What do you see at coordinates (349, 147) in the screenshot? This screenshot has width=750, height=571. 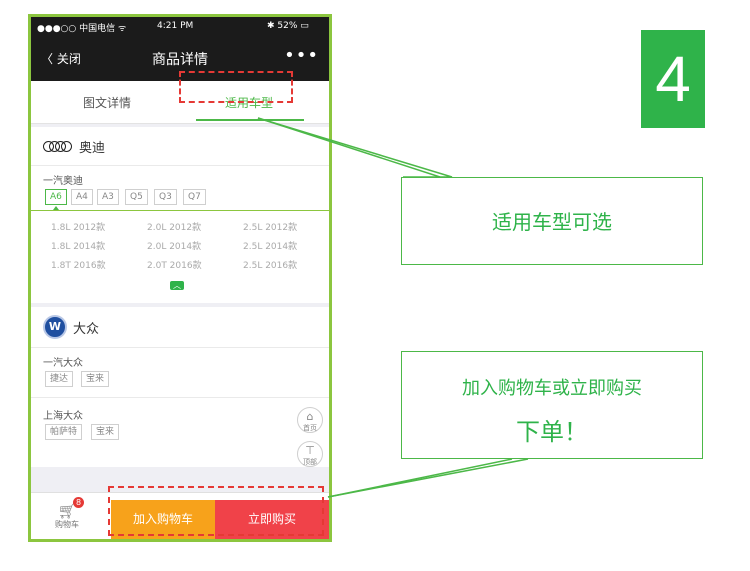 I see `connector-line-1b` at bounding box center [349, 147].